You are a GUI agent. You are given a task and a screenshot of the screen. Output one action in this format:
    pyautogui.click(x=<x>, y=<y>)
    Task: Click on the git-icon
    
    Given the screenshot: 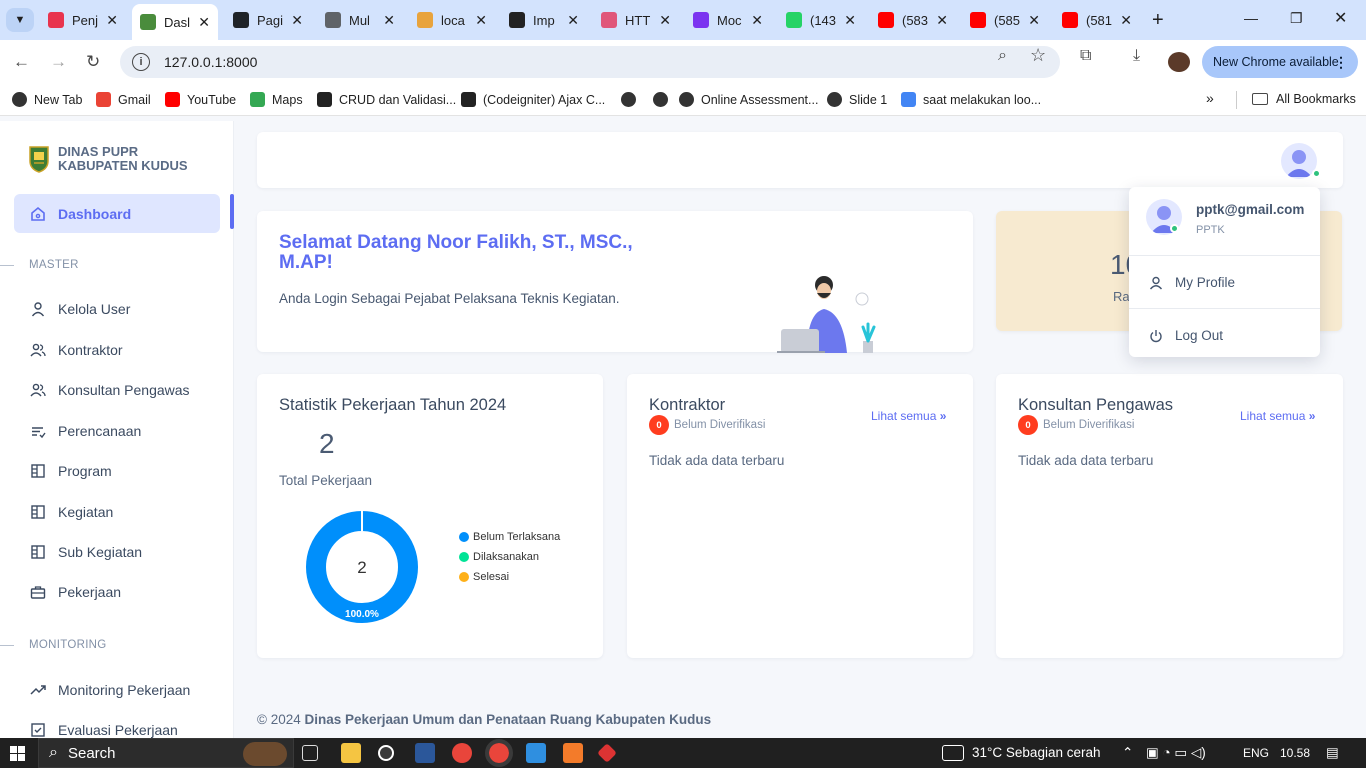 What is the action you would take?
    pyautogui.click(x=607, y=753)
    